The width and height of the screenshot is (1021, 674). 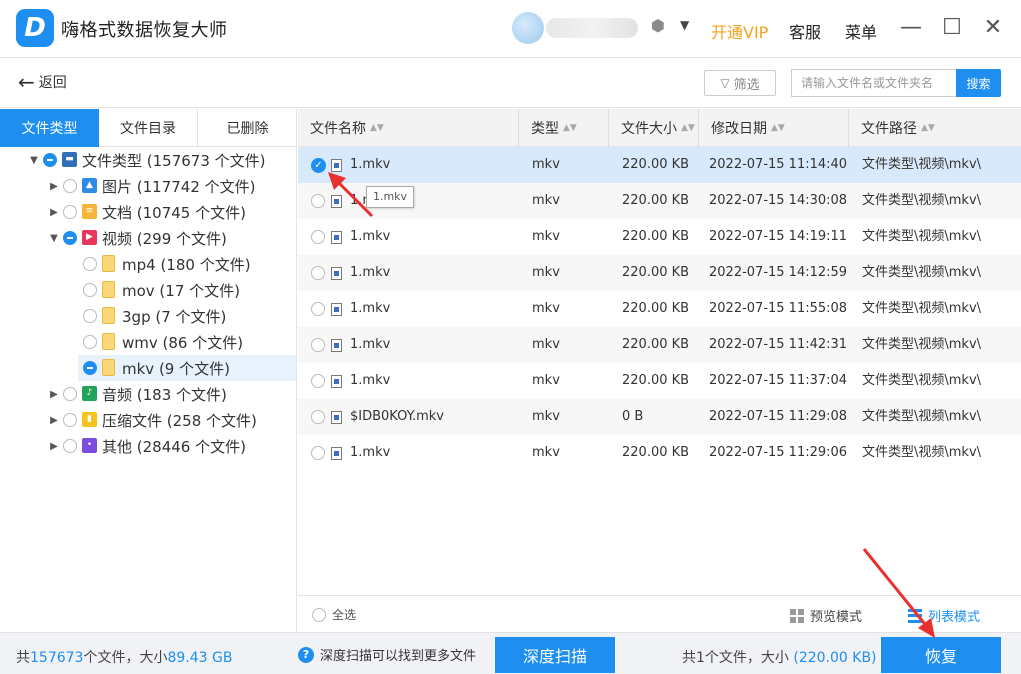 What do you see at coordinates (247, 128) in the screenshot?
I see `tab-deleted: 已删除` at bounding box center [247, 128].